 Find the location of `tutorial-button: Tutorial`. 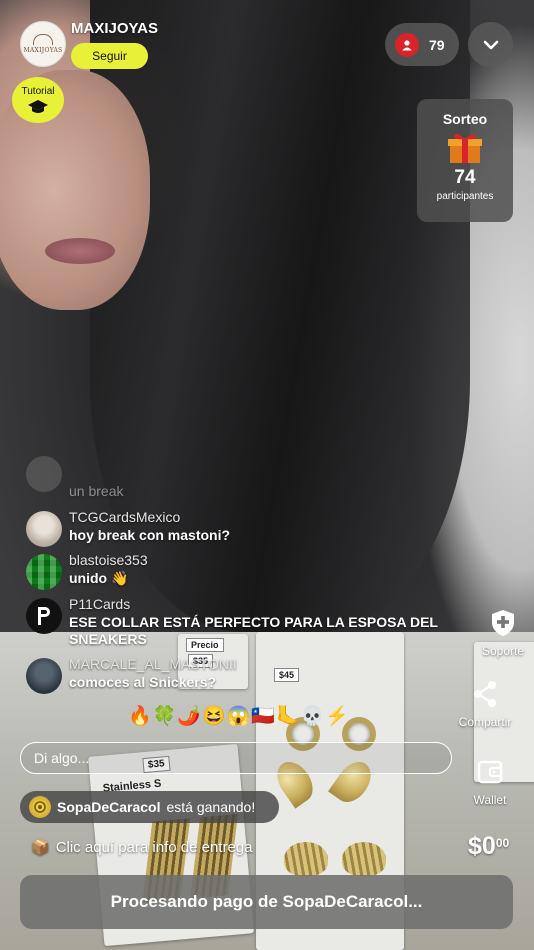

tutorial-button: Tutorial is located at coordinates (38, 100).